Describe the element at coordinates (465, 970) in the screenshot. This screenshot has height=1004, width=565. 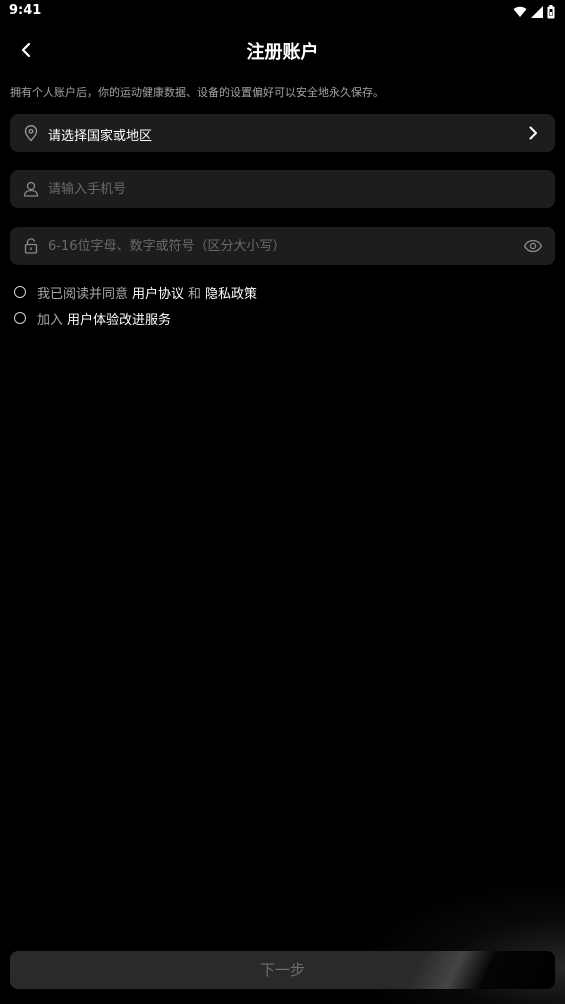
I see `button-shine-decoration` at that location.